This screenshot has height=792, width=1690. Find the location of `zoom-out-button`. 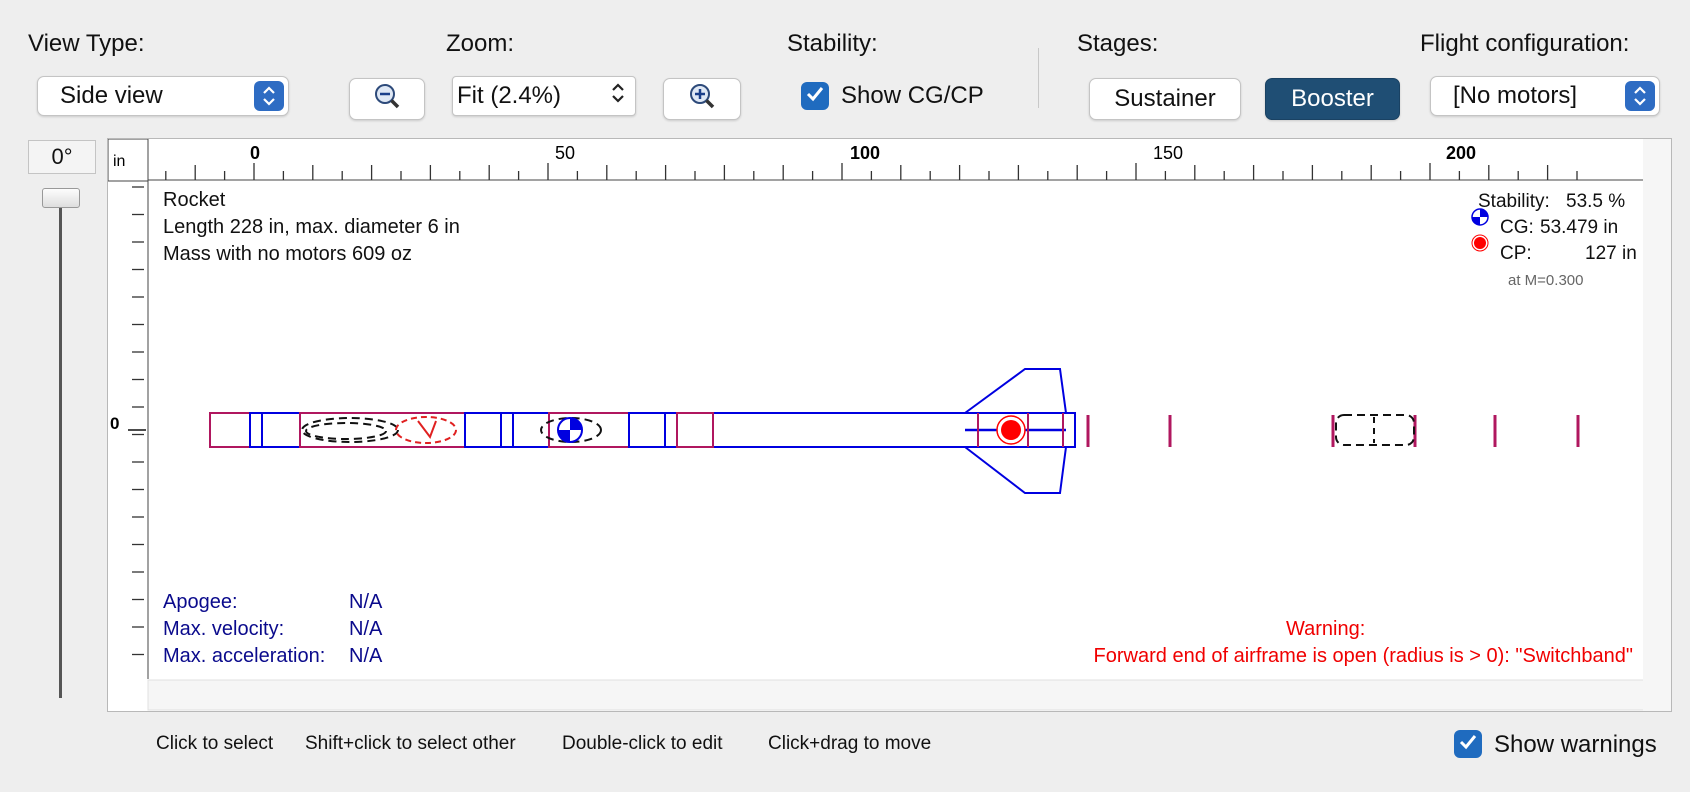

zoom-out-button is located at coordinates (387, 99).